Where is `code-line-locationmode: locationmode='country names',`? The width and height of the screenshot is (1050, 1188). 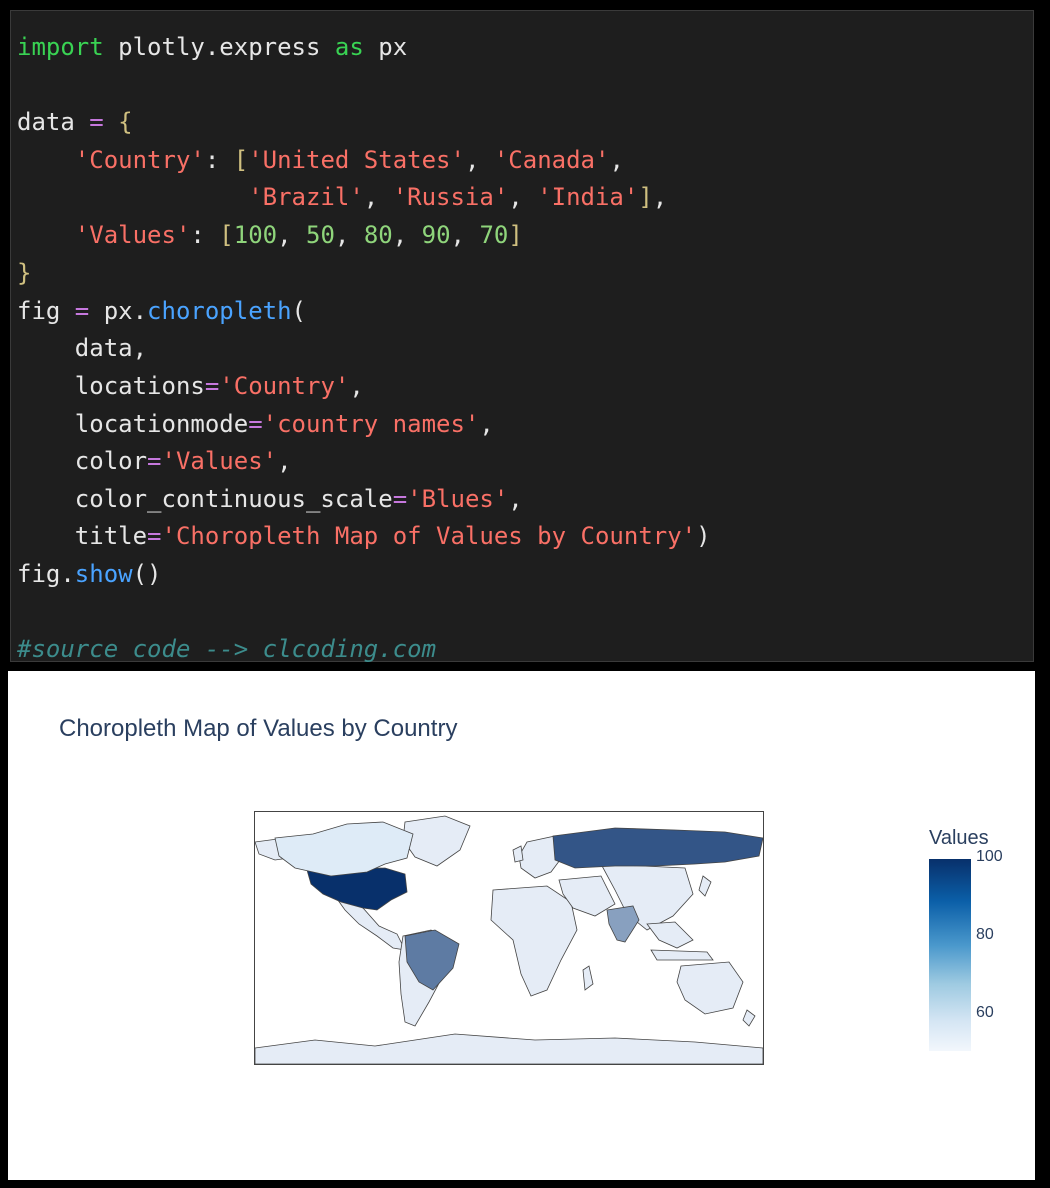
code-line-locationmode: locationmode='country names', is located at coordinates (255, 424).